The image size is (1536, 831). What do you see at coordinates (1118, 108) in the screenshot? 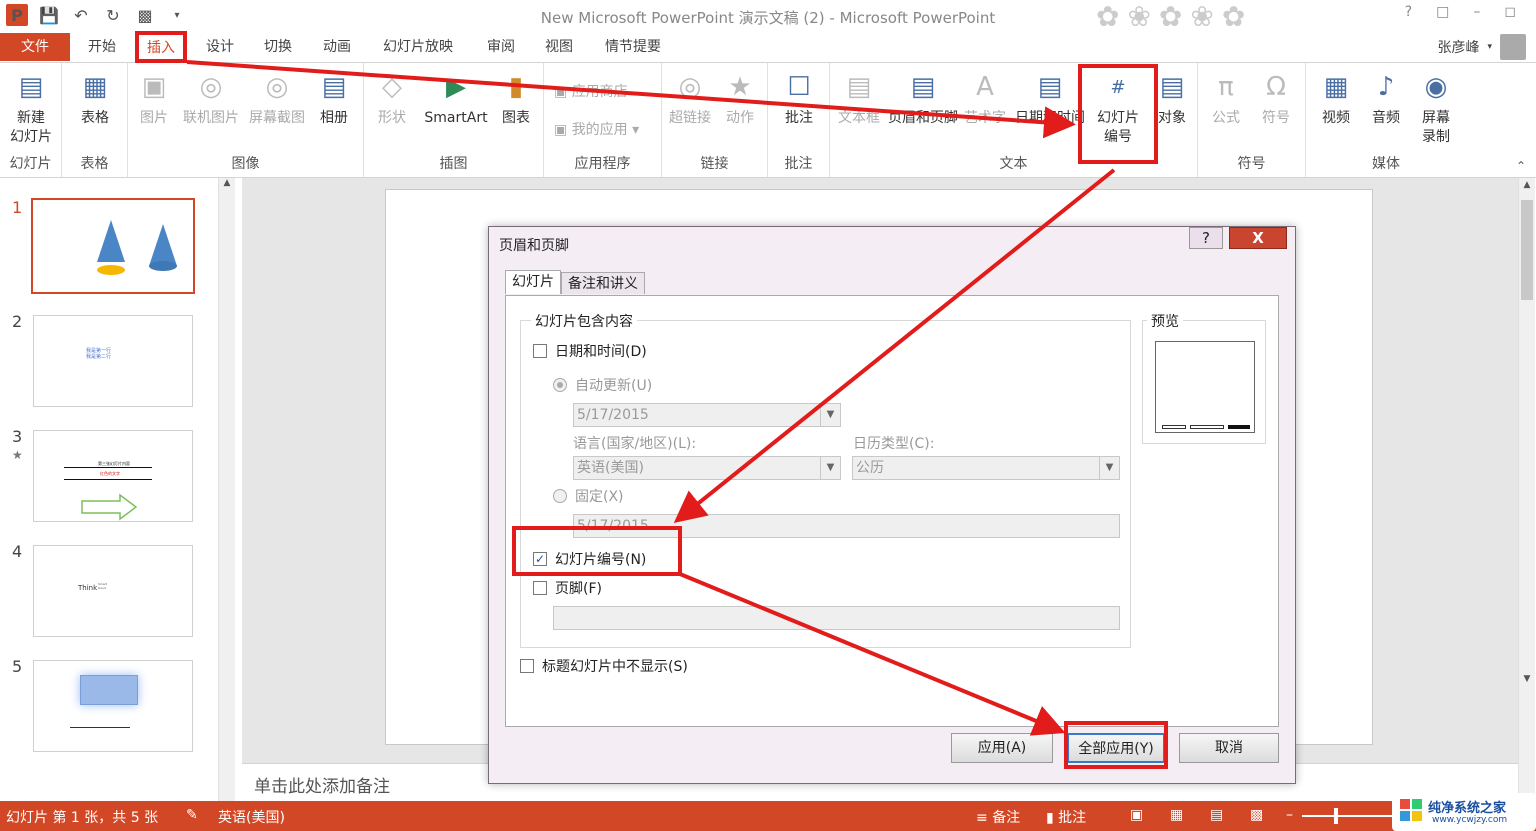
I see `slide-number-button: # 幻灯片 编号` at bounding box center [1118, 108].